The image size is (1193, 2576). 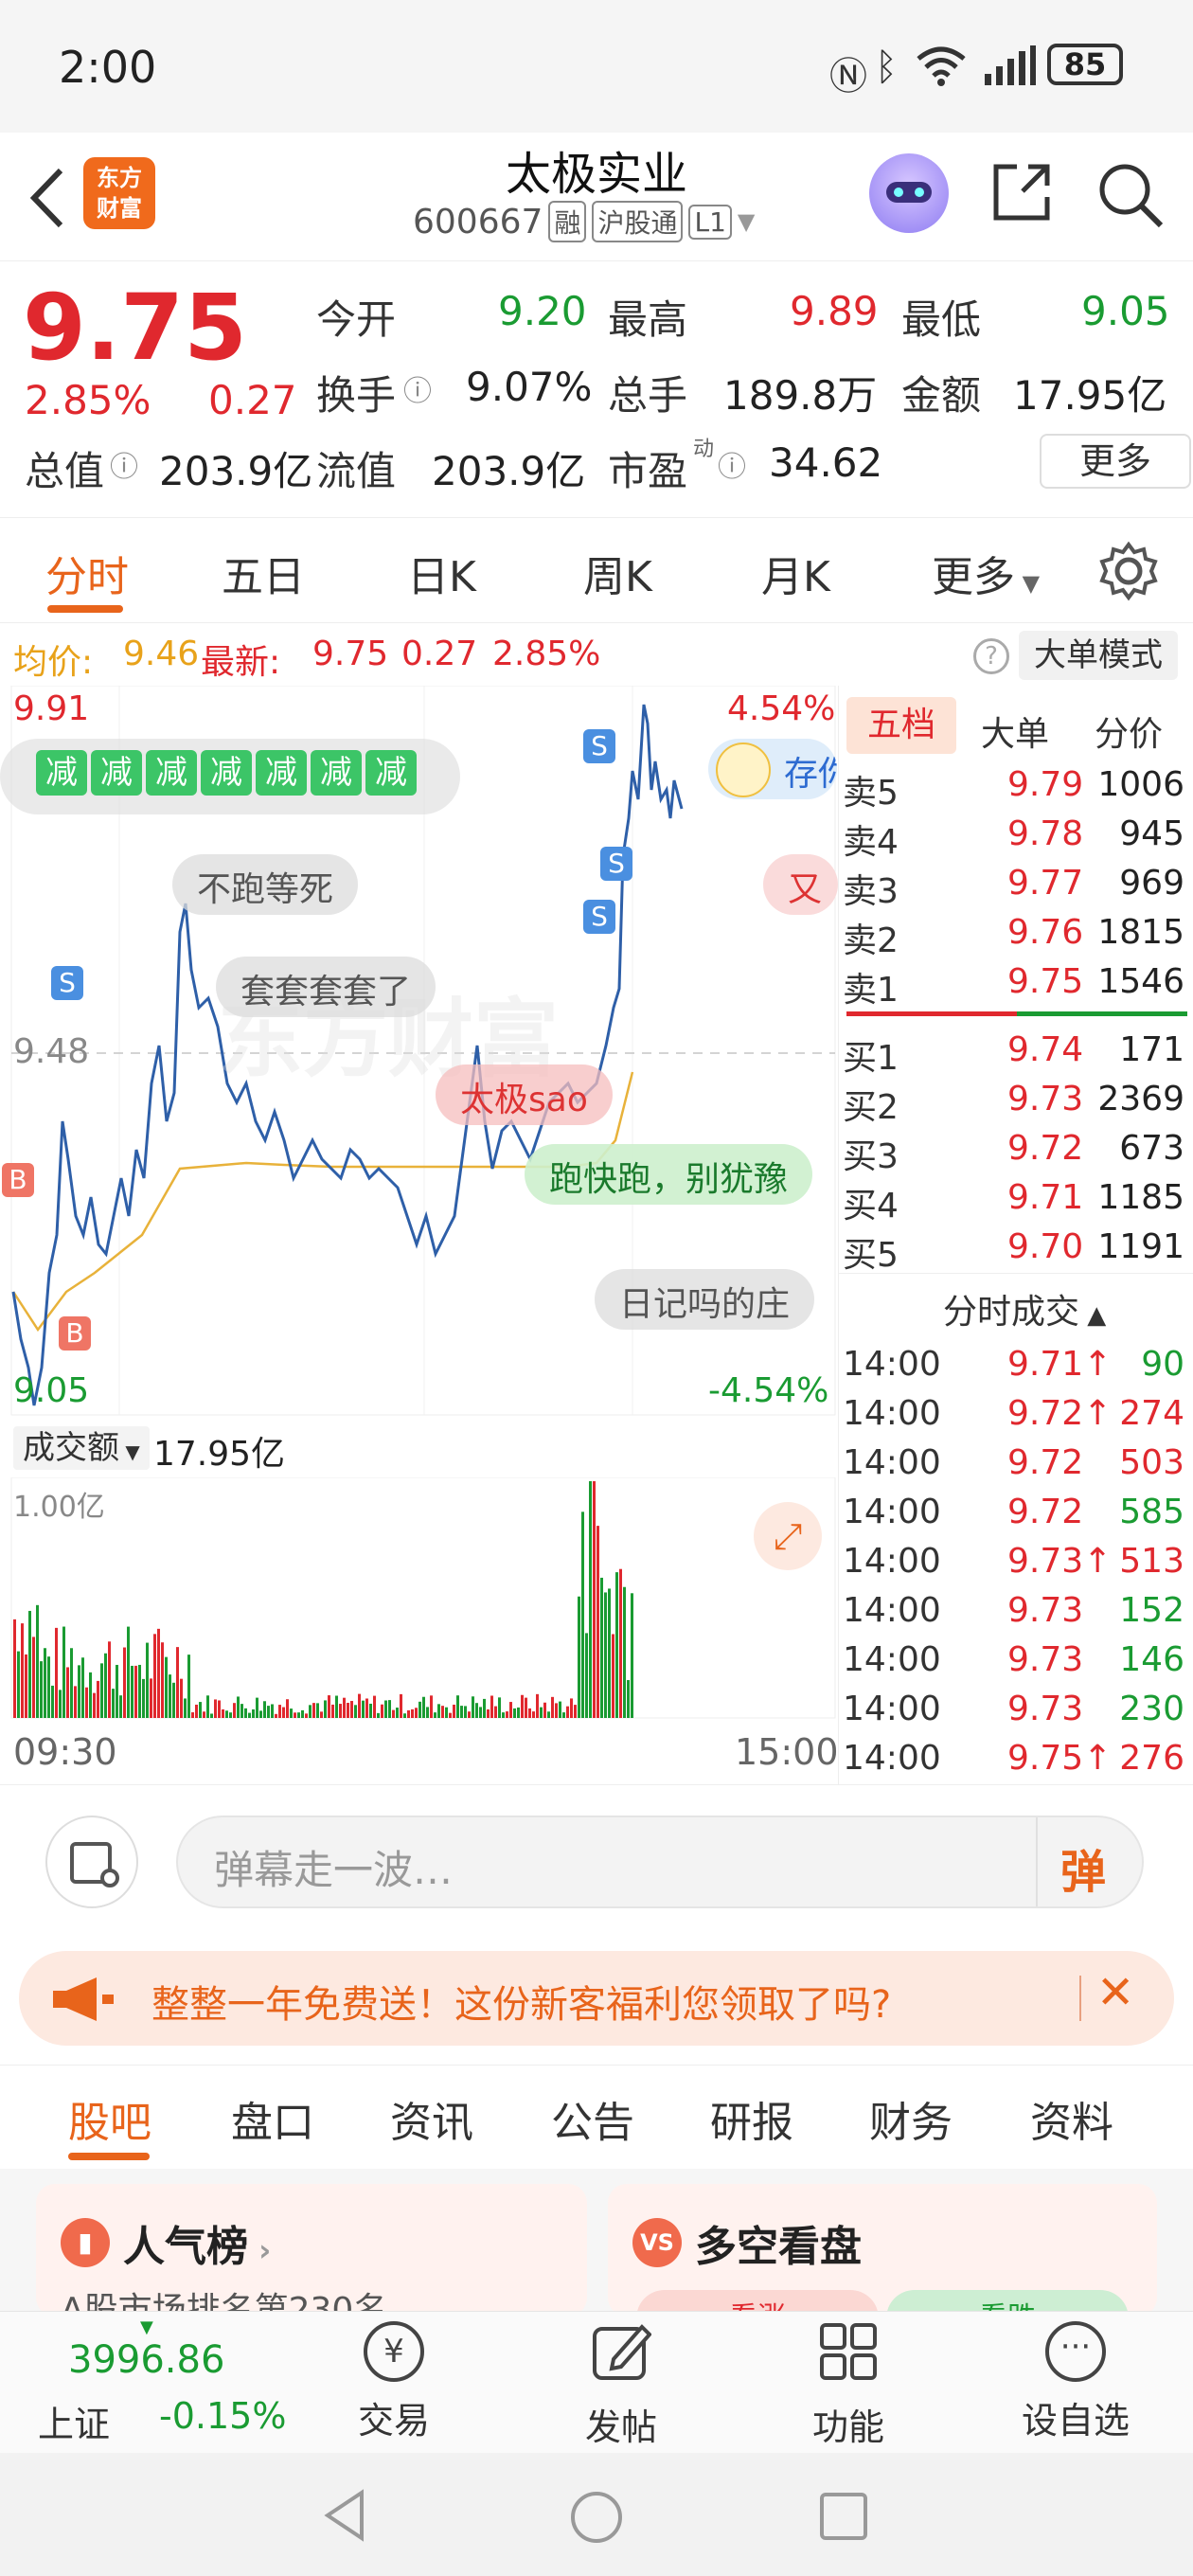 I want to click on home-circle-icon, so click(x=596, y=2517).